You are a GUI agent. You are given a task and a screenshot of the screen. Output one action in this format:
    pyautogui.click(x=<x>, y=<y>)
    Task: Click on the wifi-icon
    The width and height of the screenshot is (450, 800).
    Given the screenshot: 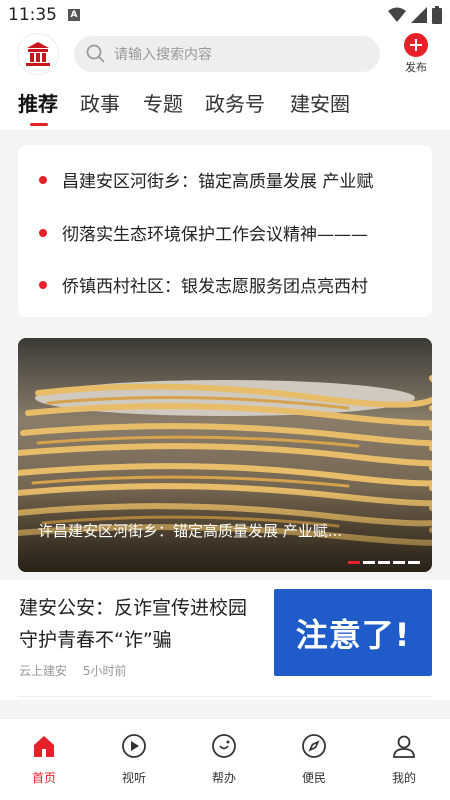 What is the action you would take?
    pyautogui.click(x=397, y=14)
    